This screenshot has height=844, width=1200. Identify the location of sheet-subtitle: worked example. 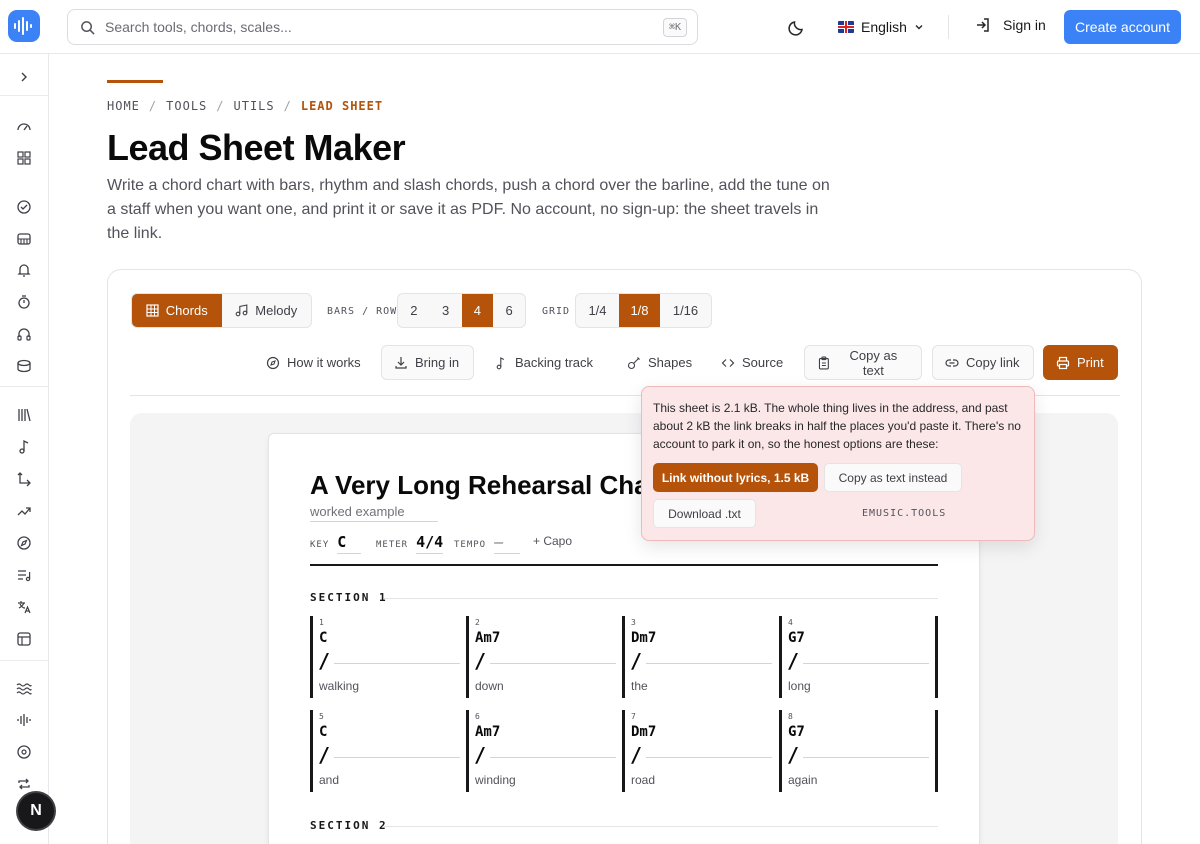
(374, 513).